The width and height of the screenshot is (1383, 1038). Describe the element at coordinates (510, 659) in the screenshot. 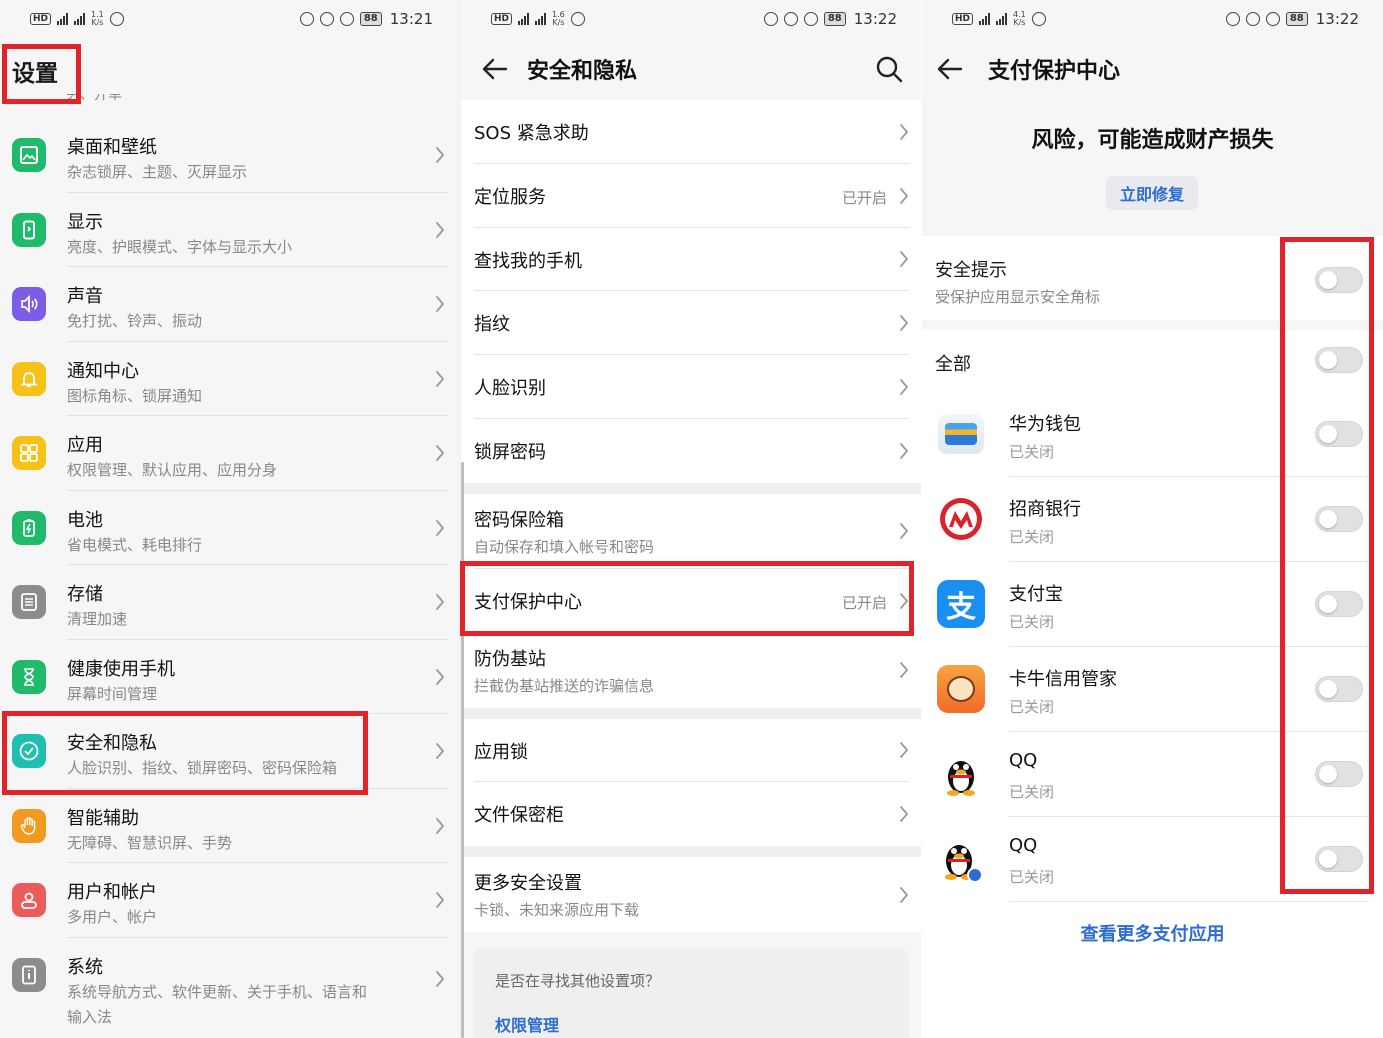

I see `security-item-title: 防伪基站` at that location.